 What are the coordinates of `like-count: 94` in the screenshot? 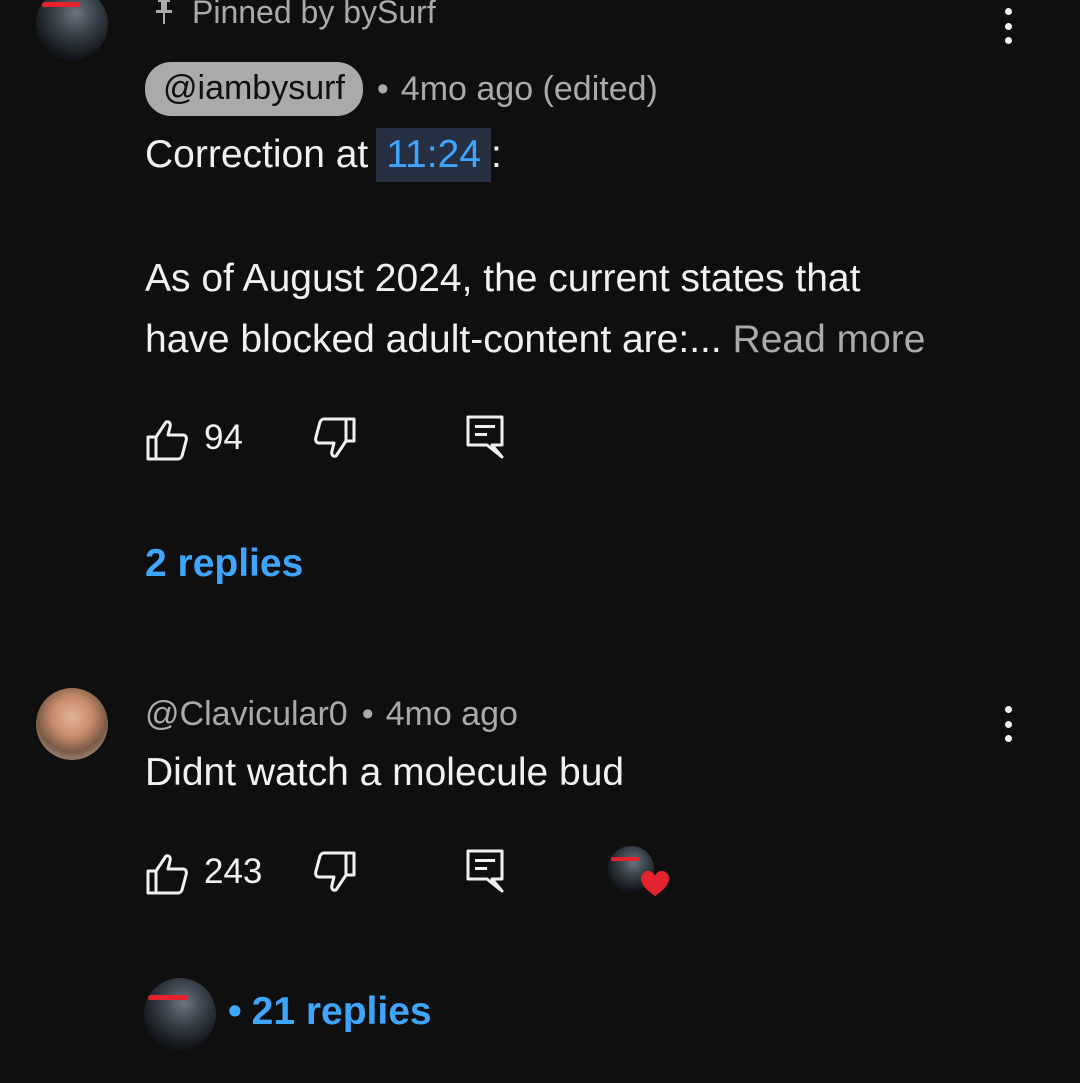 It's located at (223, 437).